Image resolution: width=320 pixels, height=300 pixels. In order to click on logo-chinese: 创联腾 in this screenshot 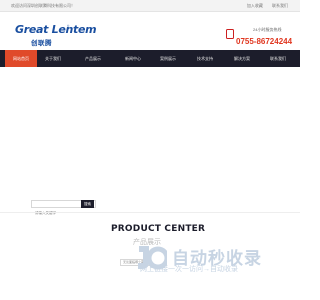, I will do `click(41, 42)`.